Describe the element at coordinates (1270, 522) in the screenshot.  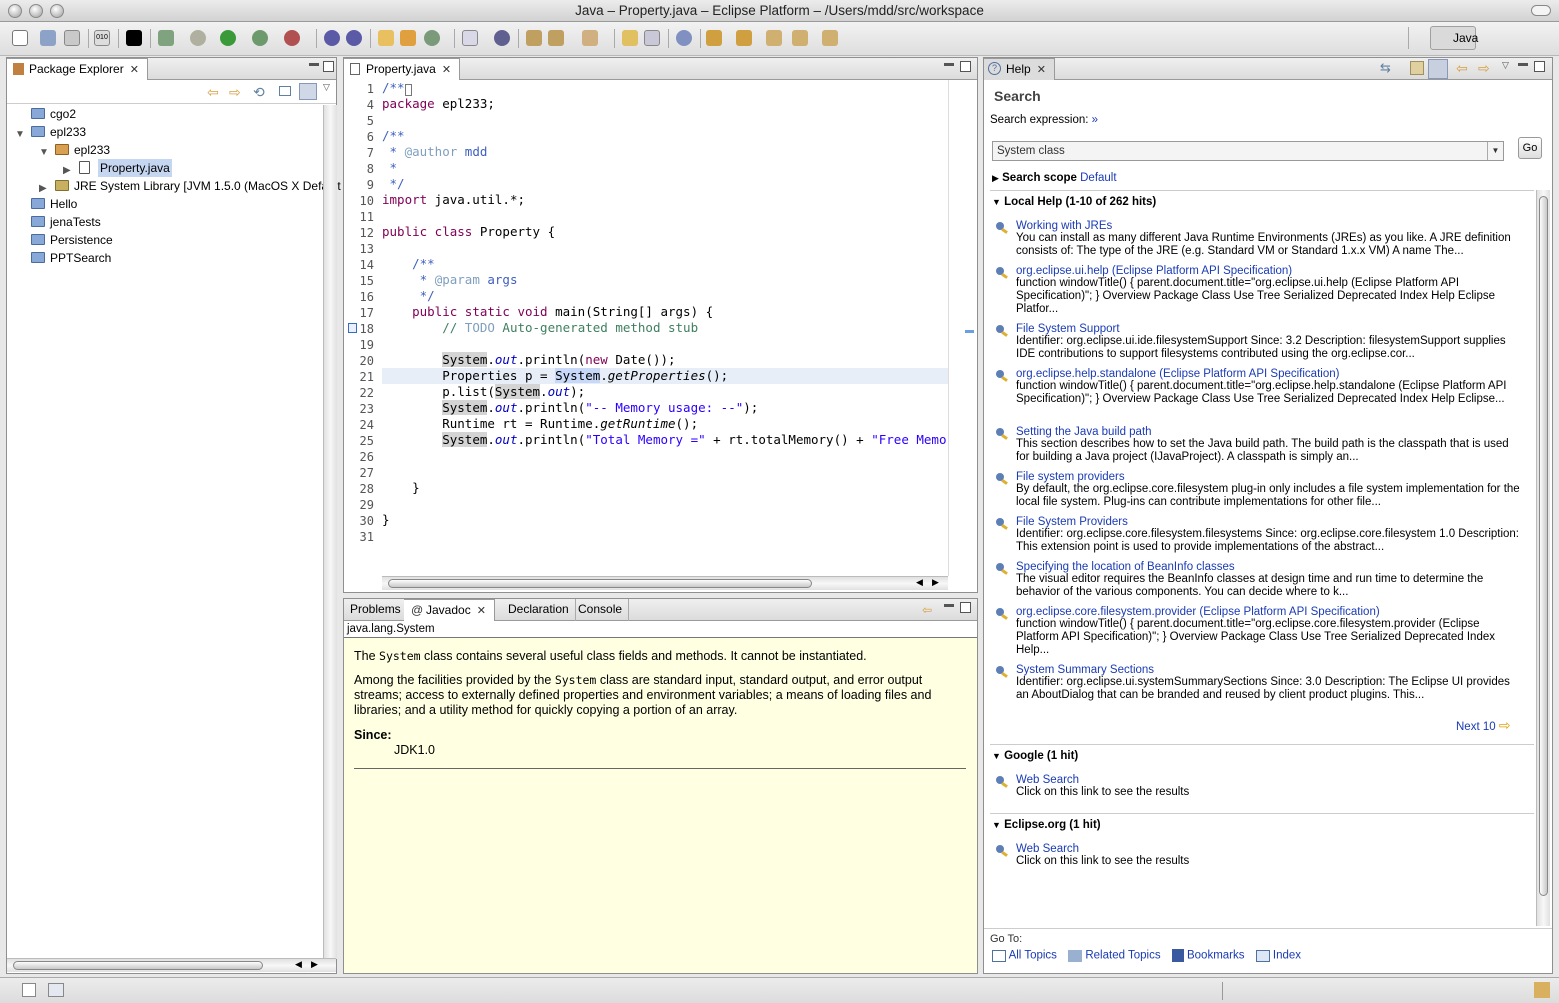
I see `search-result-title: File System Providers` at that location.